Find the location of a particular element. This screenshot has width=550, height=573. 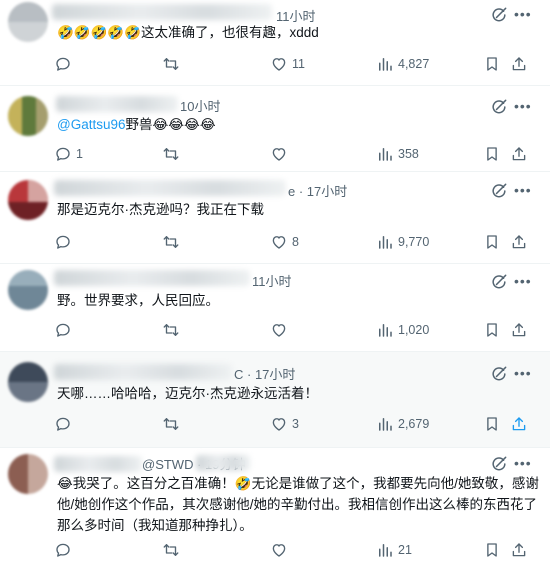

handle-blurred is located at coordinates (223, 463).